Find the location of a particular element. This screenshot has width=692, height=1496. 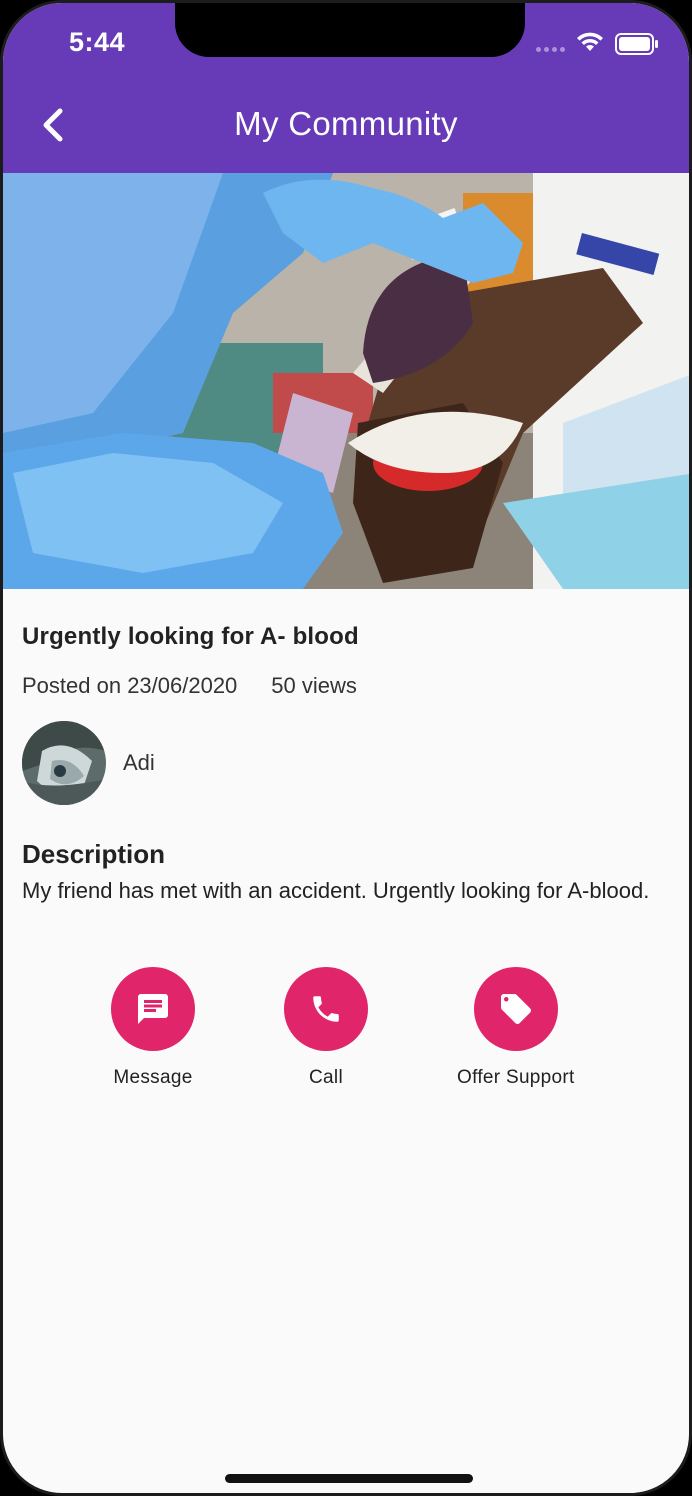

device-notch is located at coordinates (350, 30).